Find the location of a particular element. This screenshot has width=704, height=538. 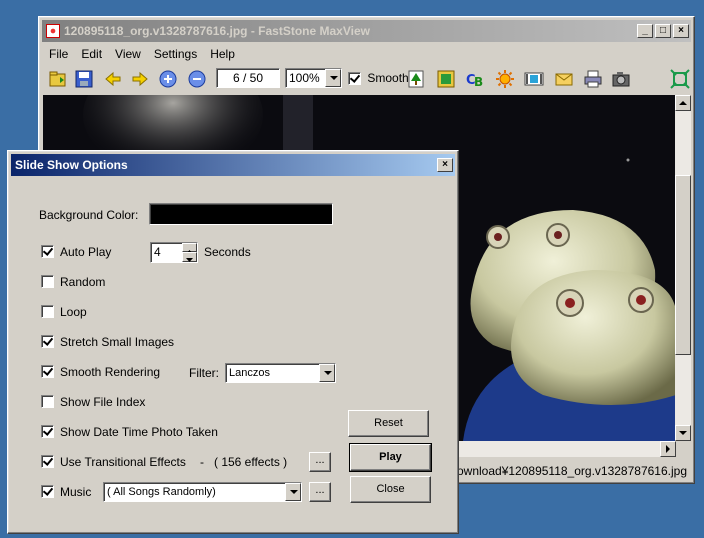

background-color-swatch is located at coordinates (241, 214).